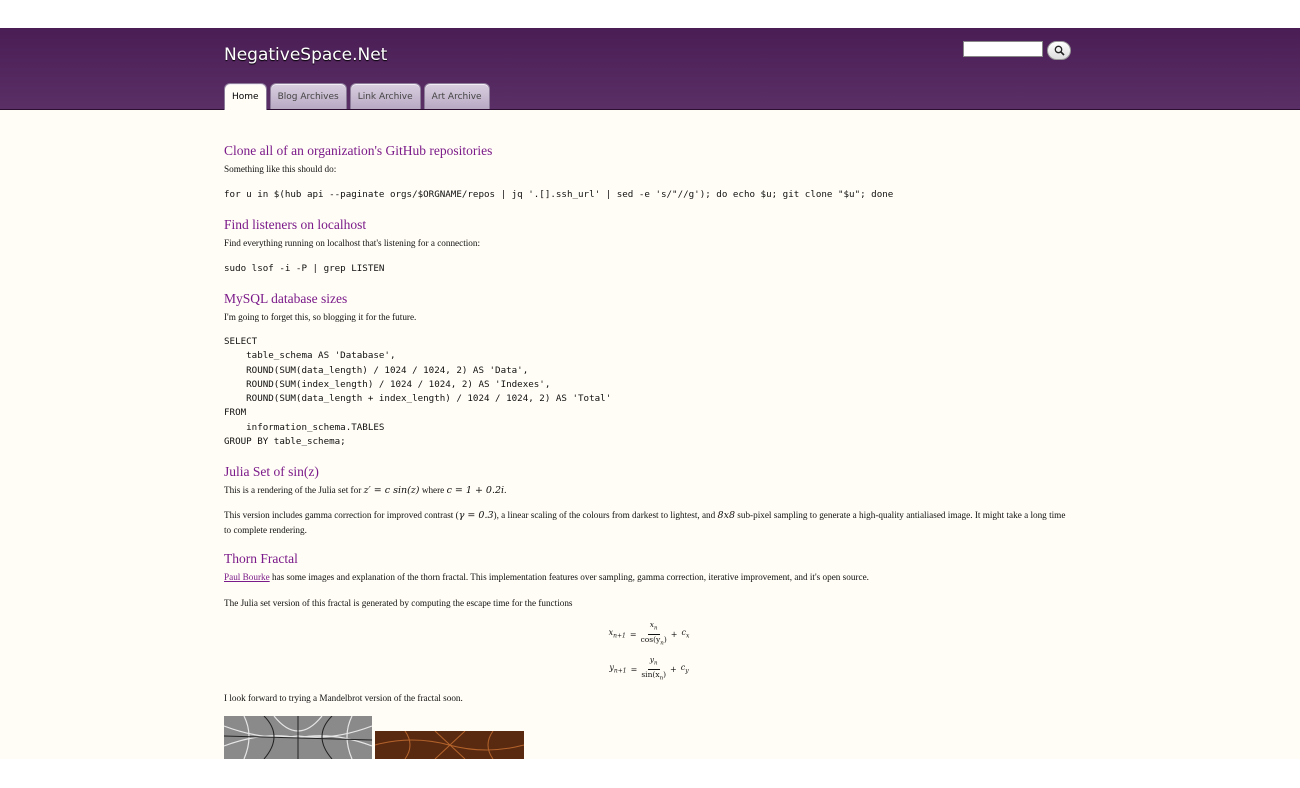 The width and height of the screenshot is (1300, 788). I want to click on equation-x: xn+1 = xn cos(yn) + cx, so click(649, 633).